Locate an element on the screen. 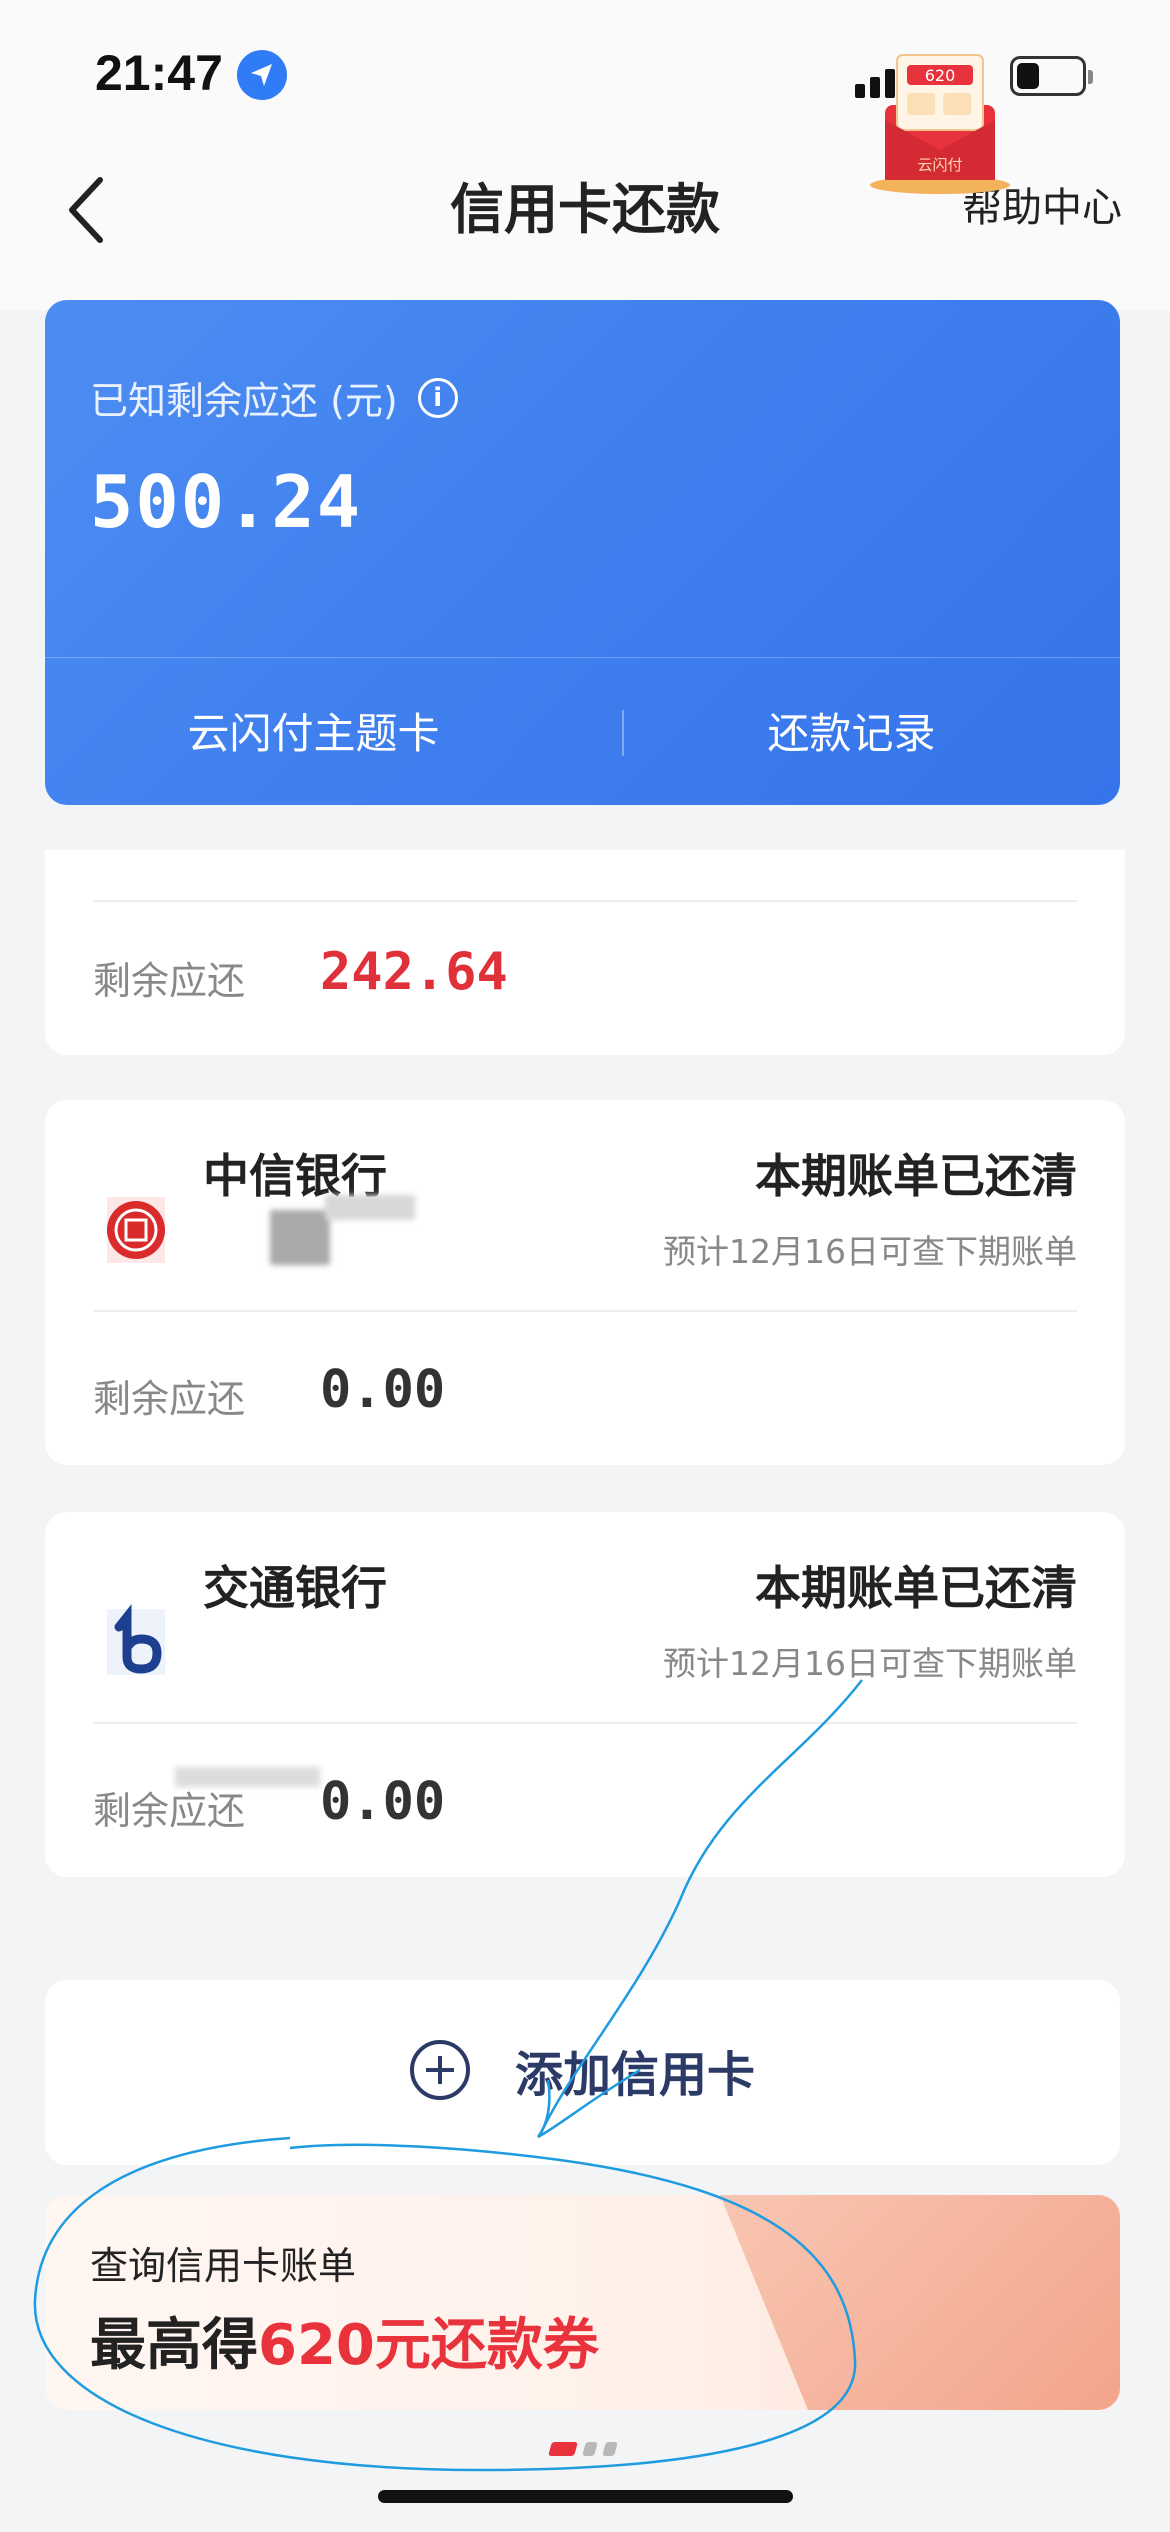 The image size is (1170, 2532). promo-banner: 查询信用卡账单 最高得620元还款券 is located at coordinates (582, 2302).